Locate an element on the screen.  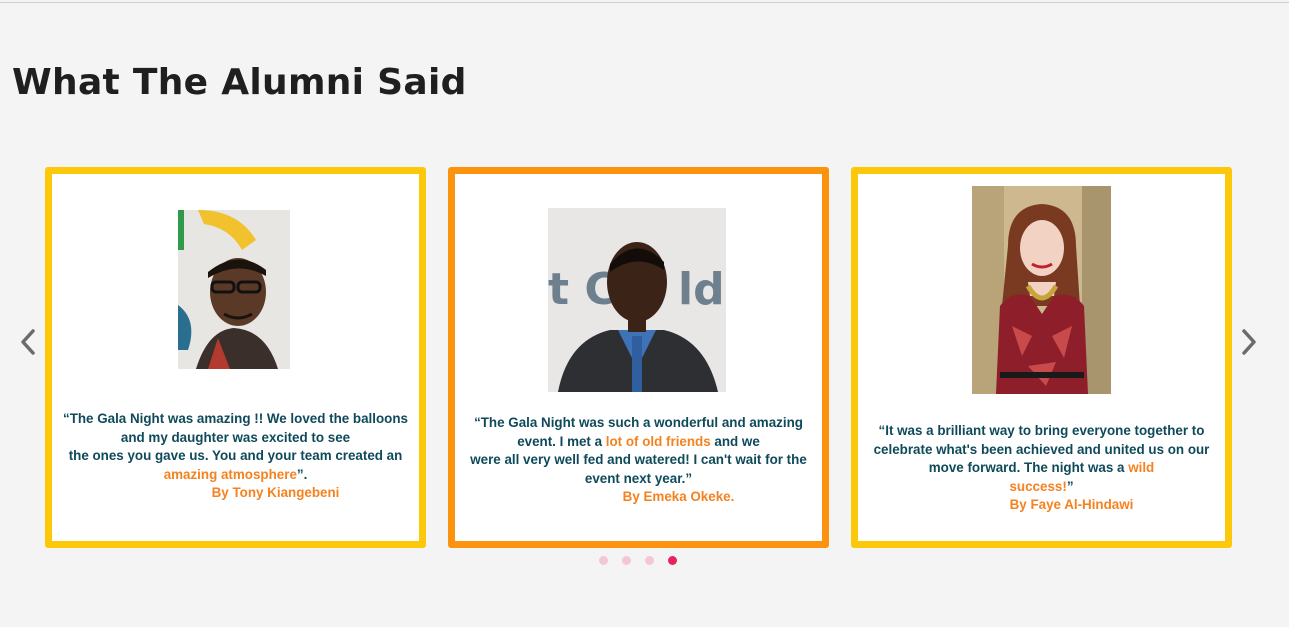
svg-text: ld is located at coordinates (701, 289).